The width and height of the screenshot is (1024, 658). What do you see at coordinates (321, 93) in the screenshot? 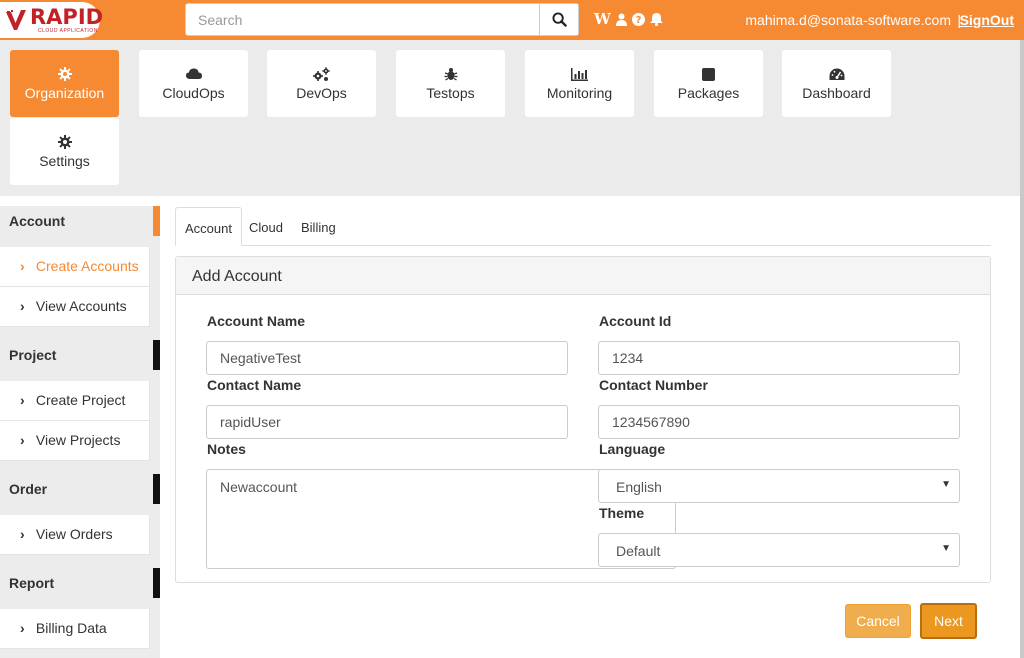
I see `module-label: DevOps` at bounding box center [321, 93].